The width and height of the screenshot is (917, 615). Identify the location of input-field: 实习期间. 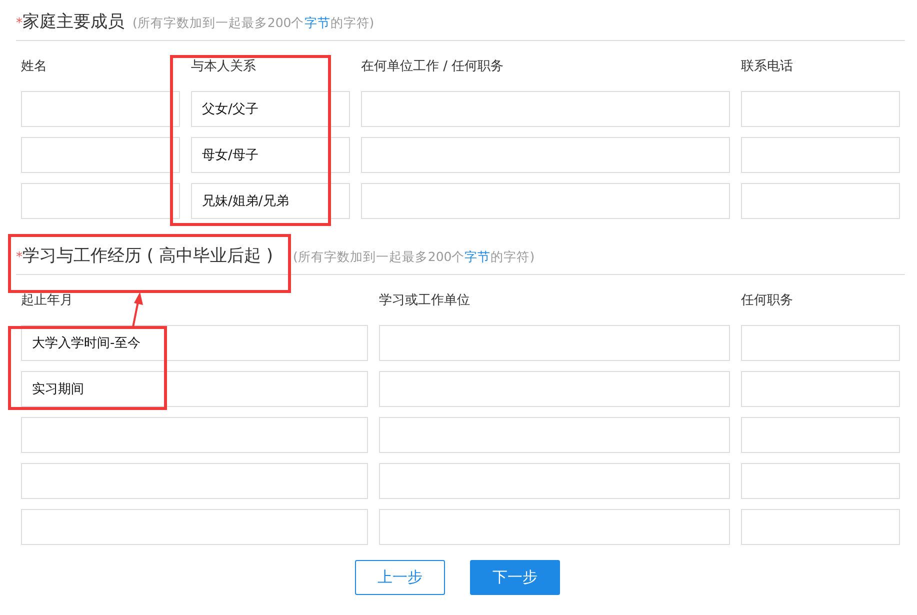
(194, 389).